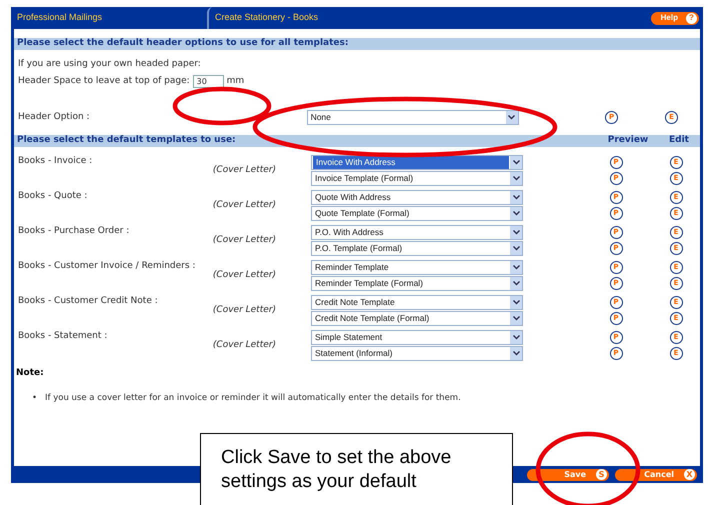 The image size is (712, 505). I want to click on dropdown: Credit Note Template, so click(417, 302).